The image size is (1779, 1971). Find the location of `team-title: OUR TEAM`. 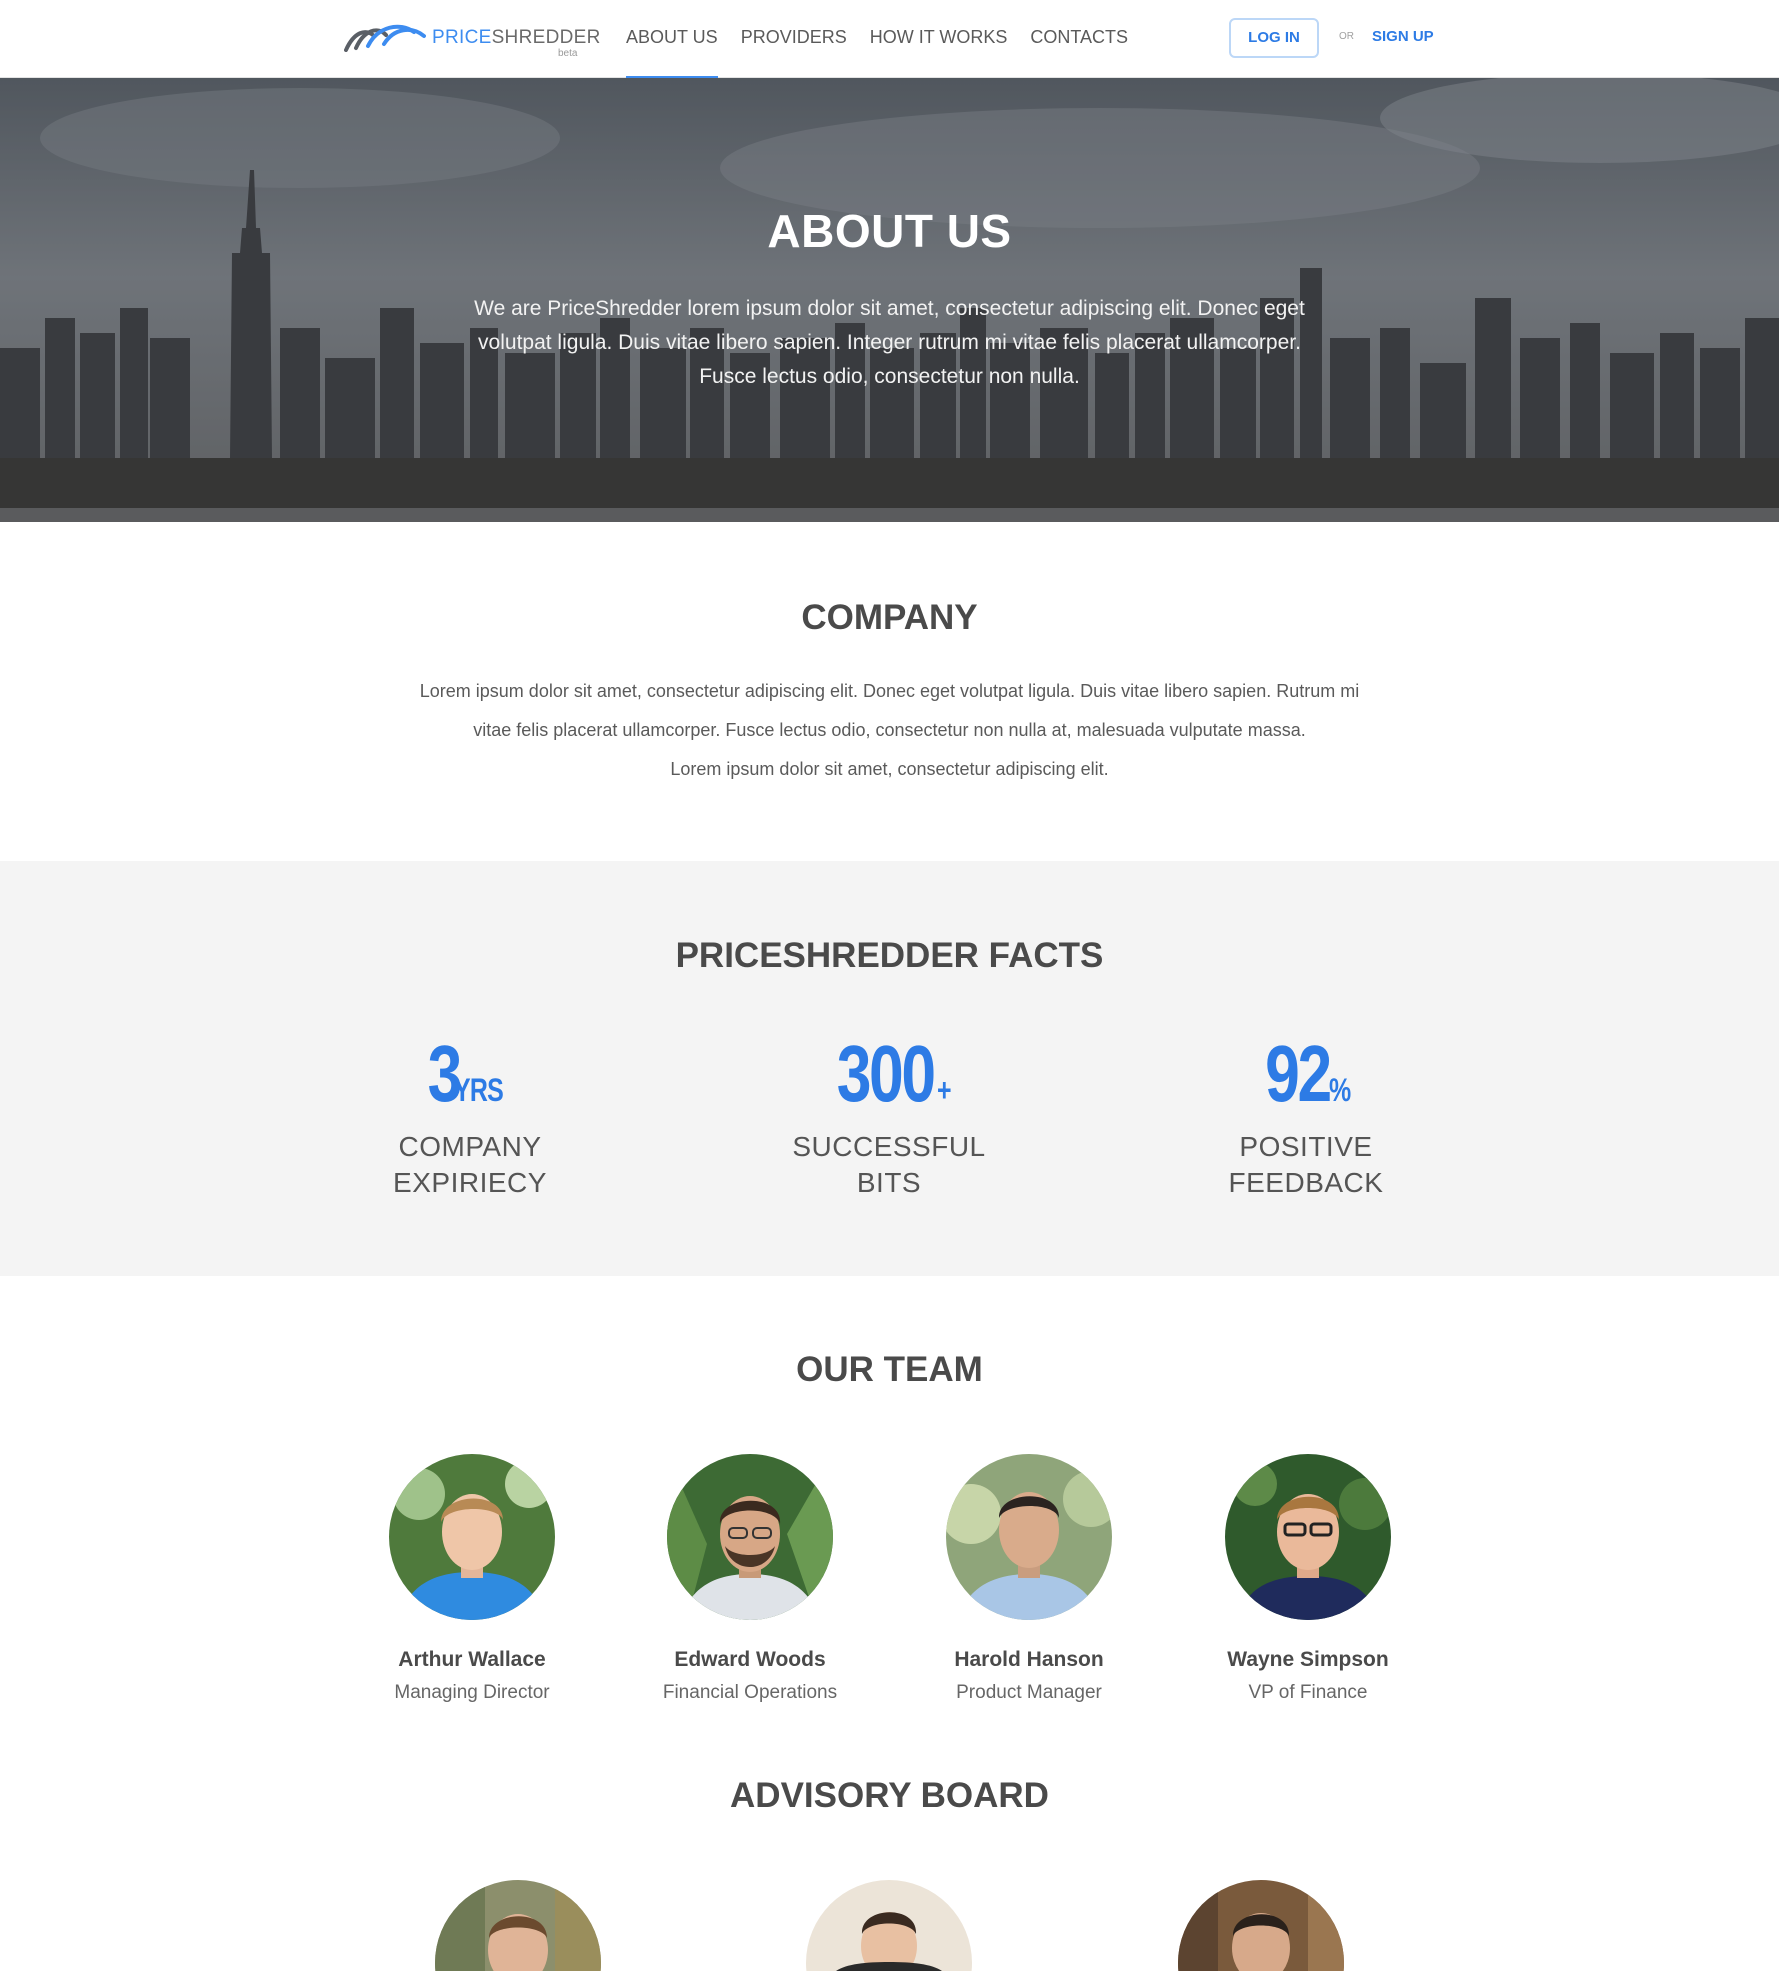

team-title: OUR TEAM is located at coordinates (889, 1369).